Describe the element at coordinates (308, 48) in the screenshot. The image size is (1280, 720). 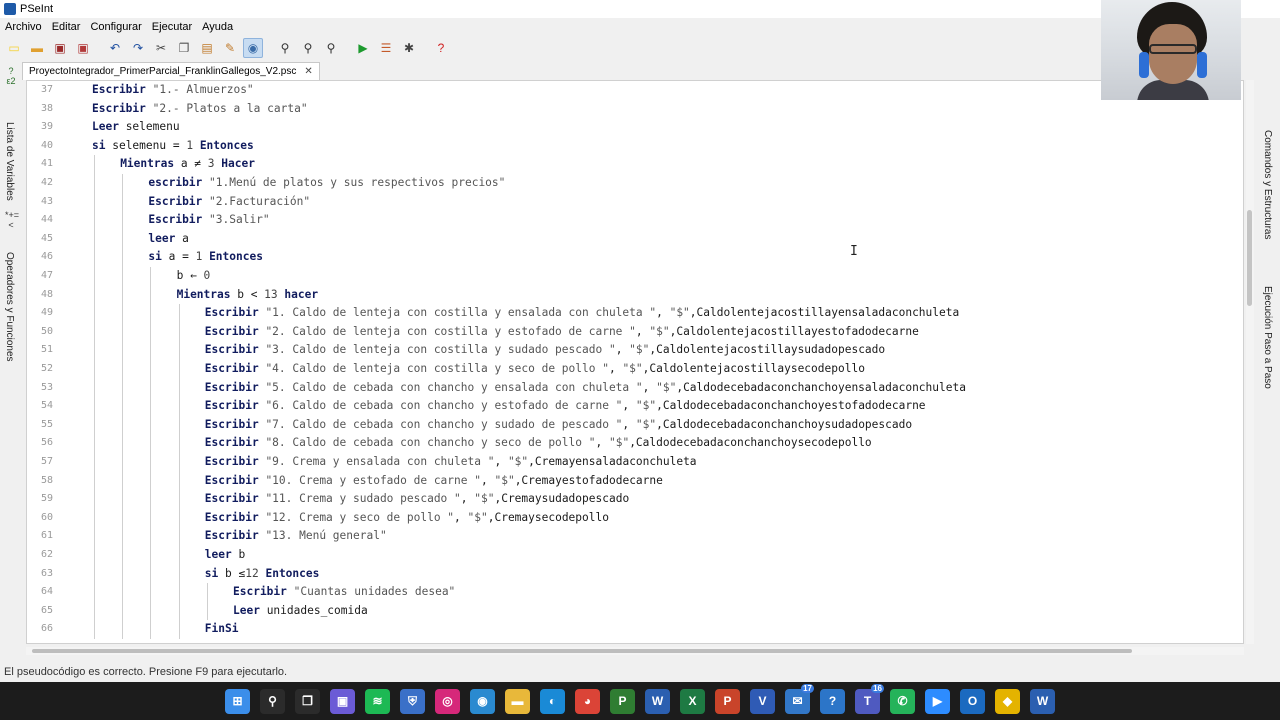
I see `search-next-icon: ⚲` at that location.